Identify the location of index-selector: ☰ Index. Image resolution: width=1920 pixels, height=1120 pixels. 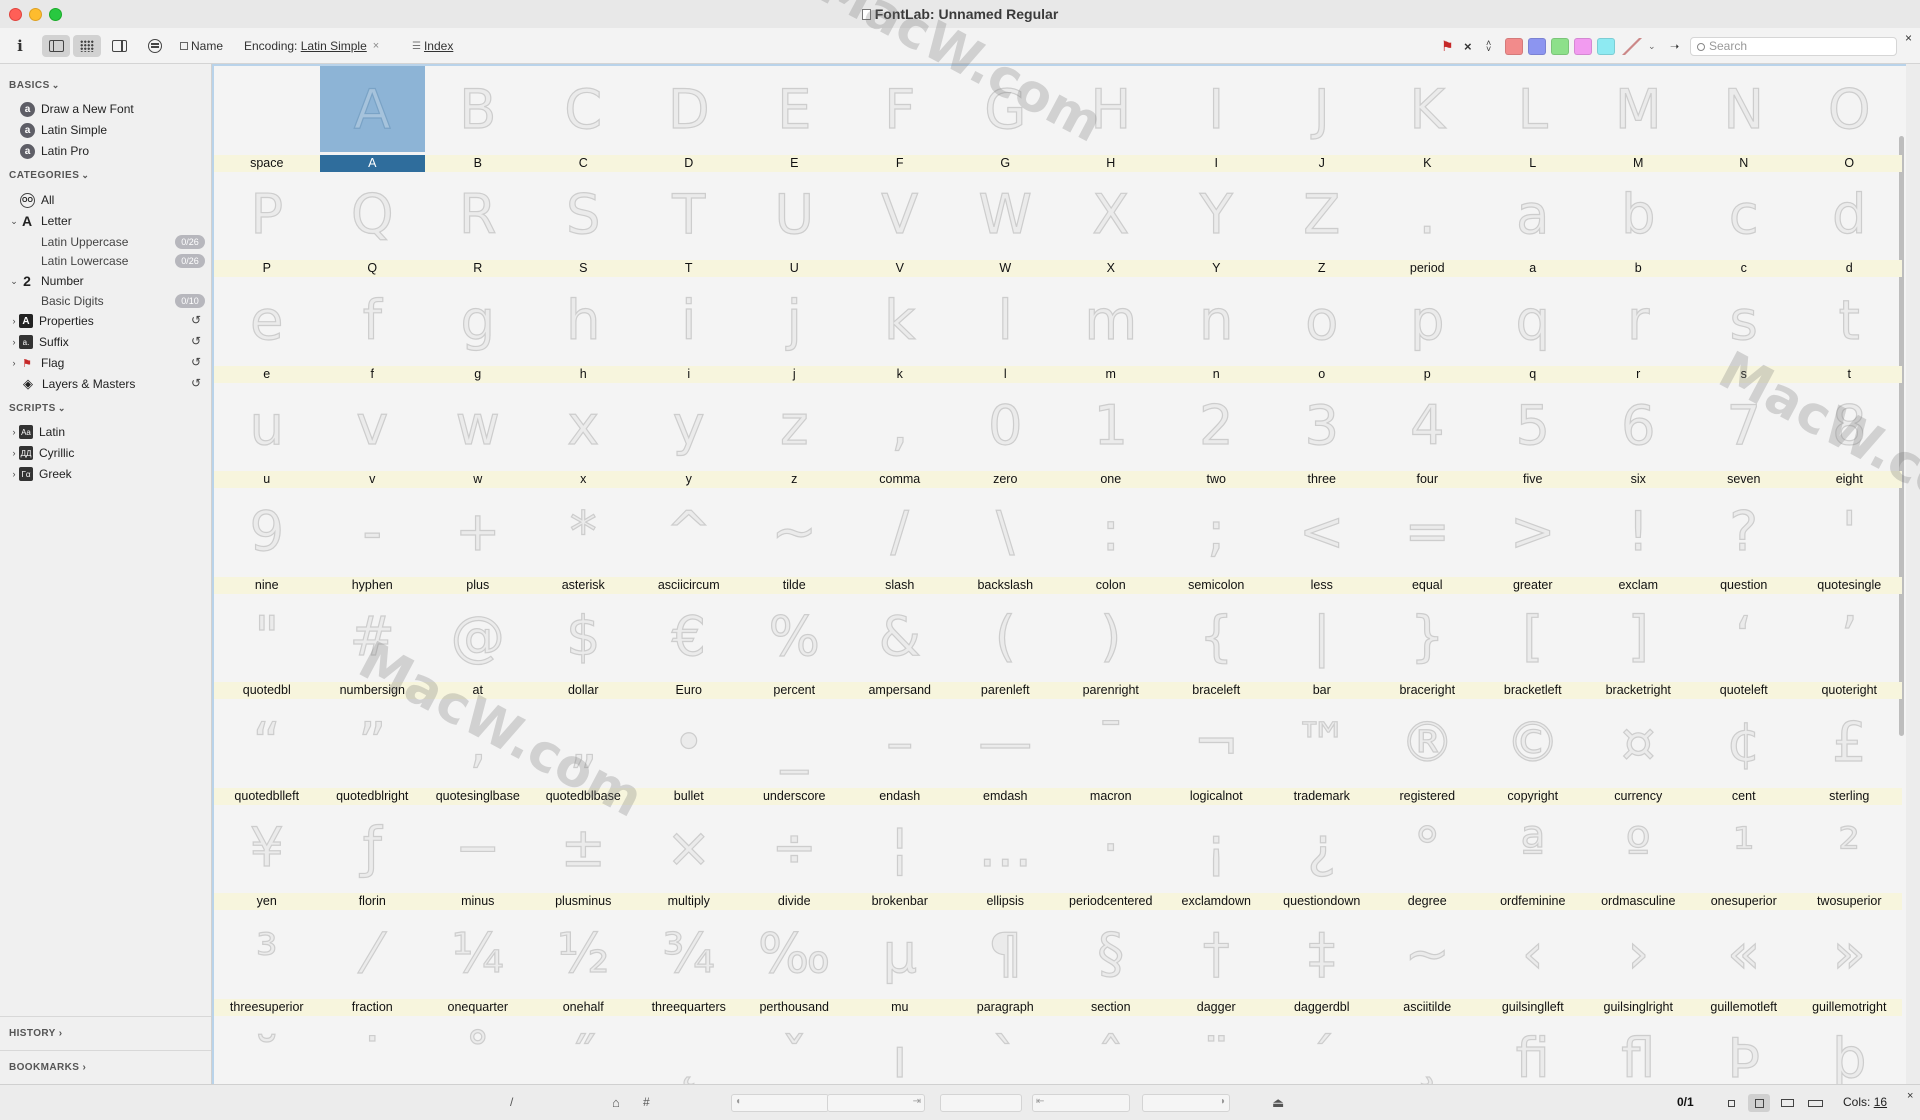
(432, 46).